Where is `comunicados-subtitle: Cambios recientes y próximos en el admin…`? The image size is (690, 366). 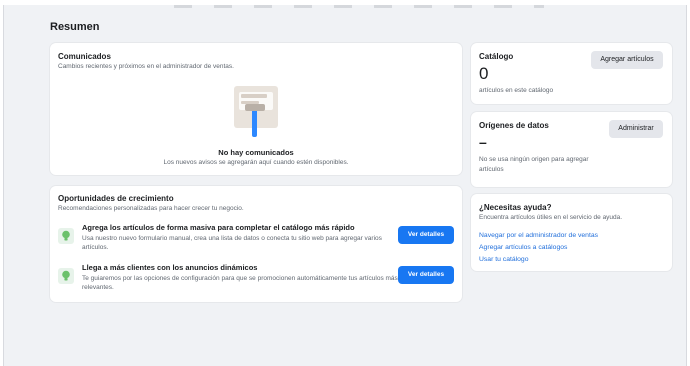
comunicados-subtitle: Cambios recientes y próximos en el admin… is located at coordinates (146, 66).